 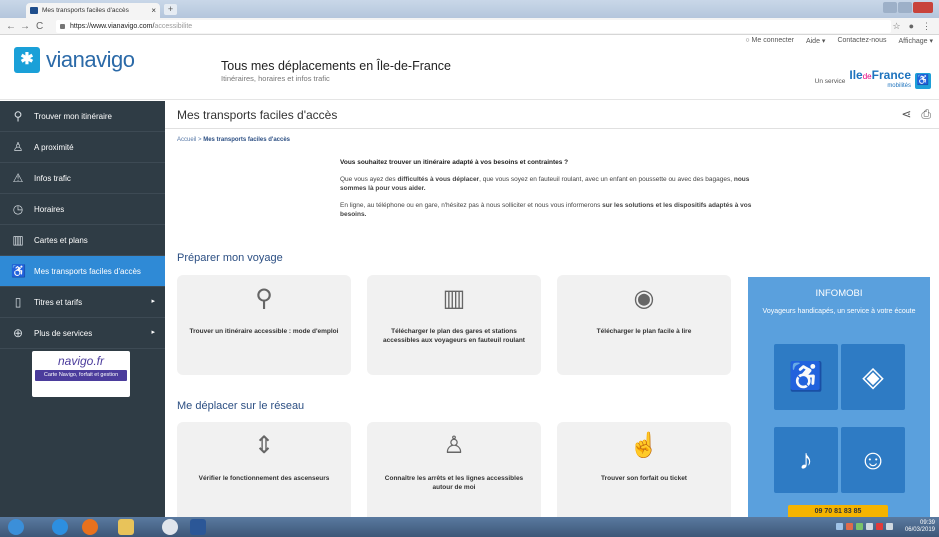 I want to click on sidebar-item-itineraire: ⚲ Trouver mon itinéraire, so click(x=82, y=116).